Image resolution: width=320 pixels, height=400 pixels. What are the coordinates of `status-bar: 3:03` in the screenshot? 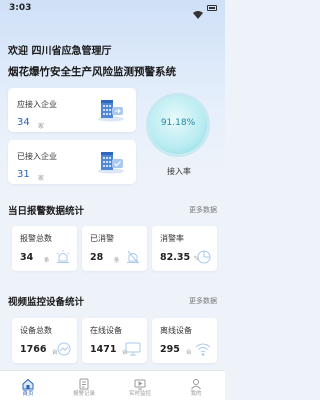 It's located at (112, 9).